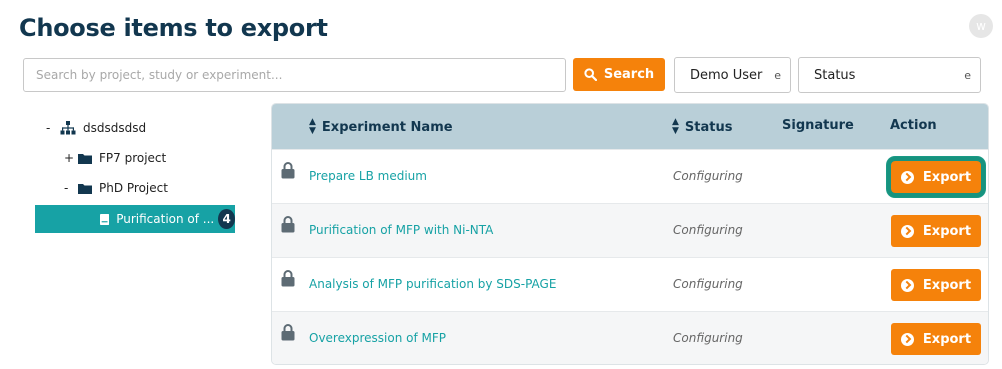 The height and width of the screenshot is (369, 1002). I want to click on user-filter-value: Demo User, so click(726, 75).